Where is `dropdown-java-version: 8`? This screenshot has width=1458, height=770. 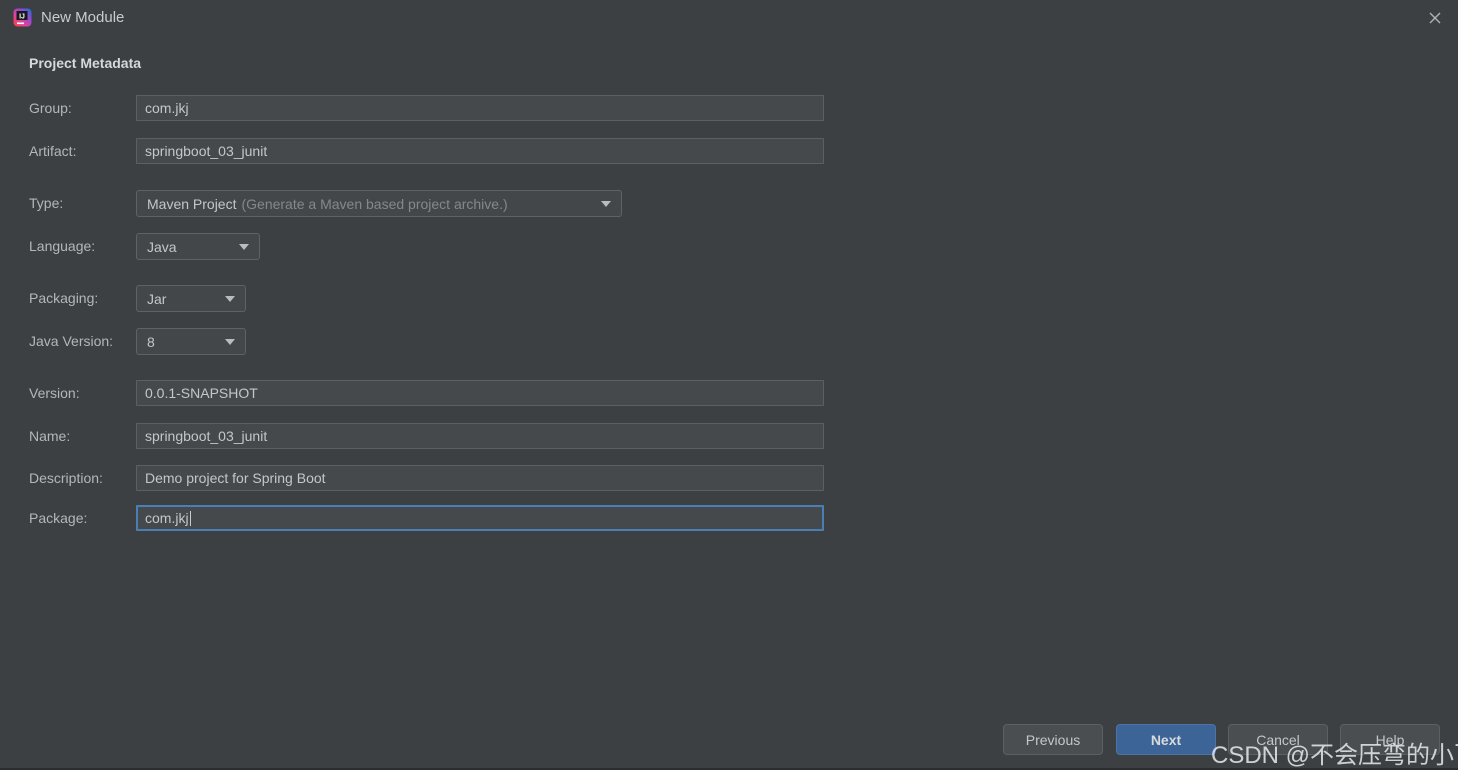
dropdown-java-version: 8 is located at coordinates (191, 341).